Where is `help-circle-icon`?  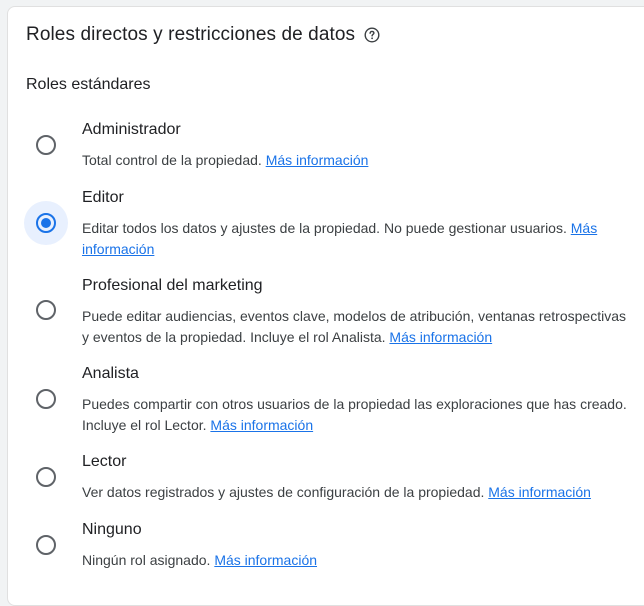
help-circle-icon is located at coordinates (372, 35).